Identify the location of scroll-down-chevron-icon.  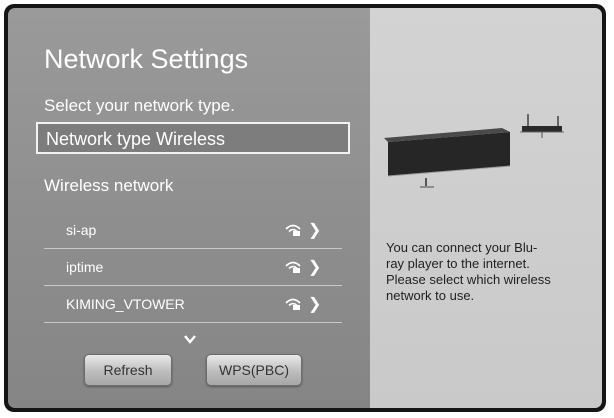
(190, 339).